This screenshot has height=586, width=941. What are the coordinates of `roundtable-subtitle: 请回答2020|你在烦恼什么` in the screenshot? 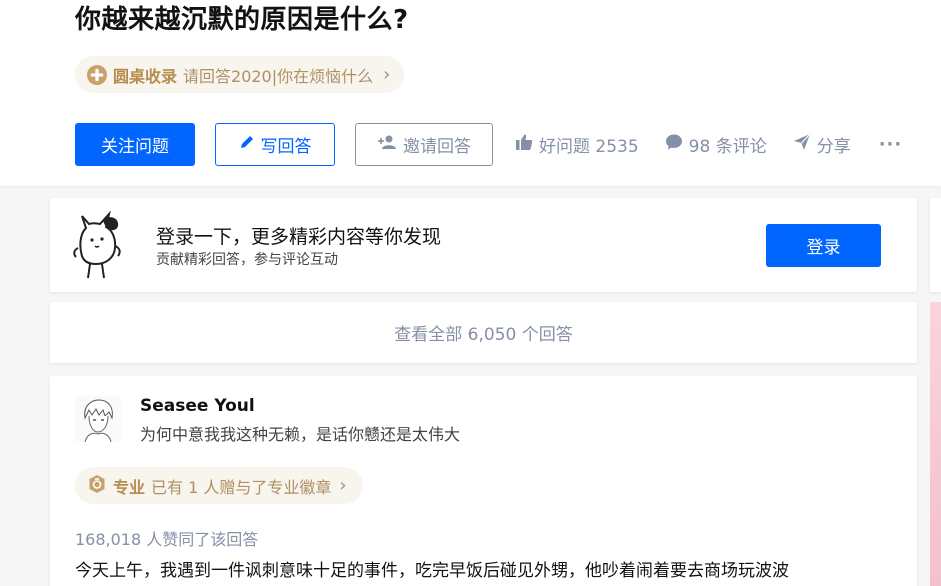 It's located at (278, 76).